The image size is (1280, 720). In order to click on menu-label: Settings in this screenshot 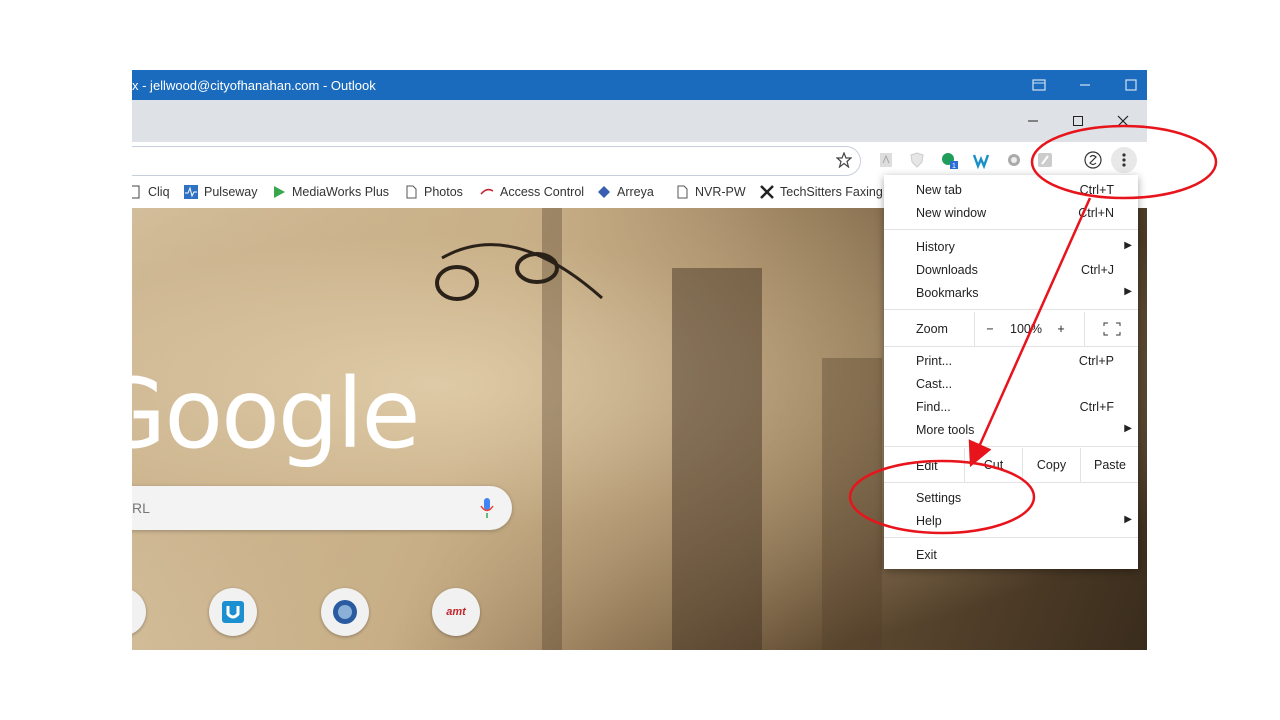, I will do `click(939, 498)`.